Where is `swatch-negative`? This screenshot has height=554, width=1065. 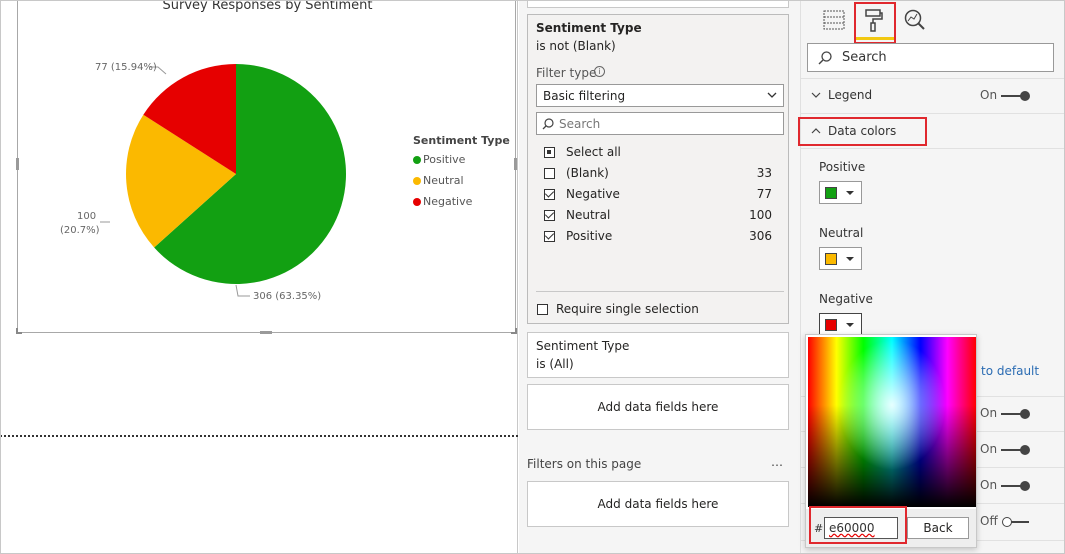
swatch-negative is located at coordinates (831, 325).